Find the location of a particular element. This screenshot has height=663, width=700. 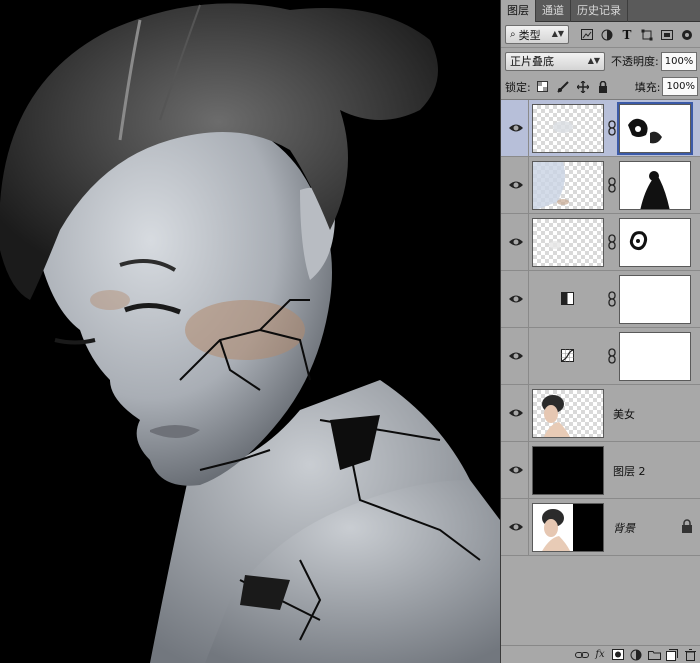

fill-input: 100% is located at coordinates (680, 86).